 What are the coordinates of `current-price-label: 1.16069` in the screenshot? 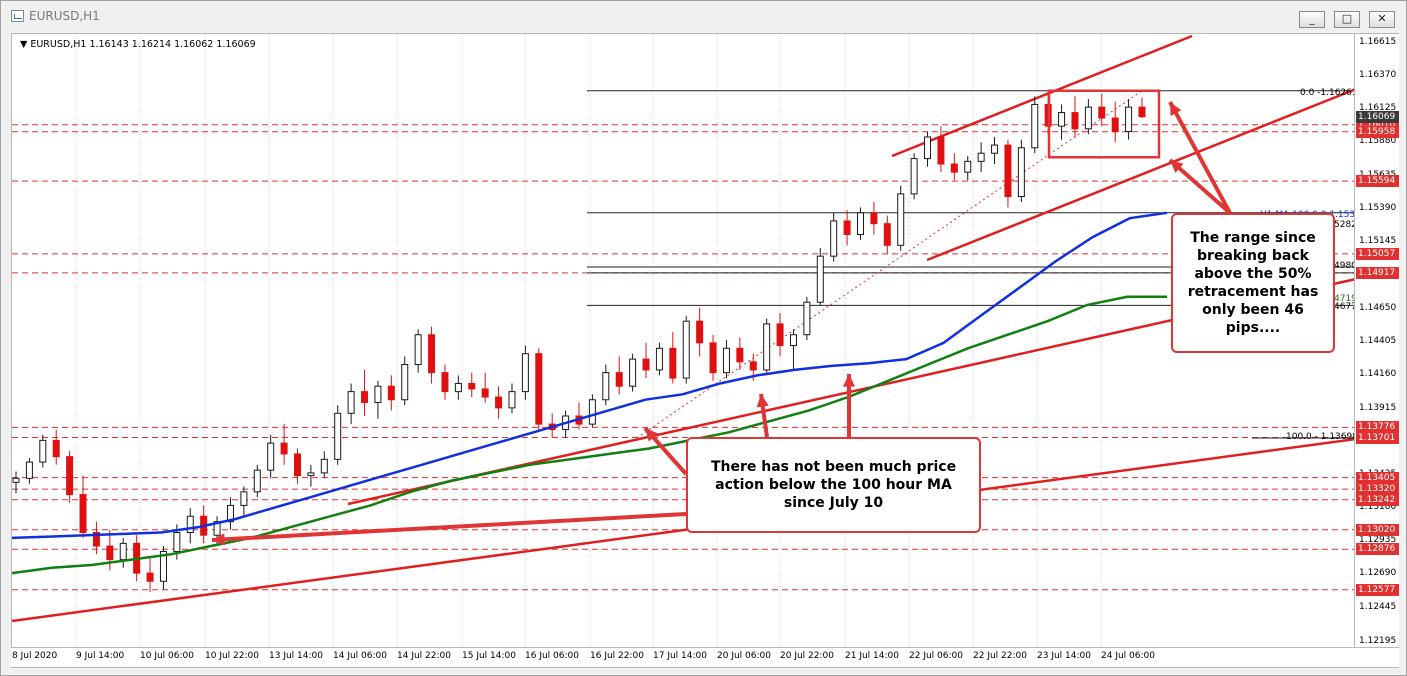 It's located at (1377, 116).